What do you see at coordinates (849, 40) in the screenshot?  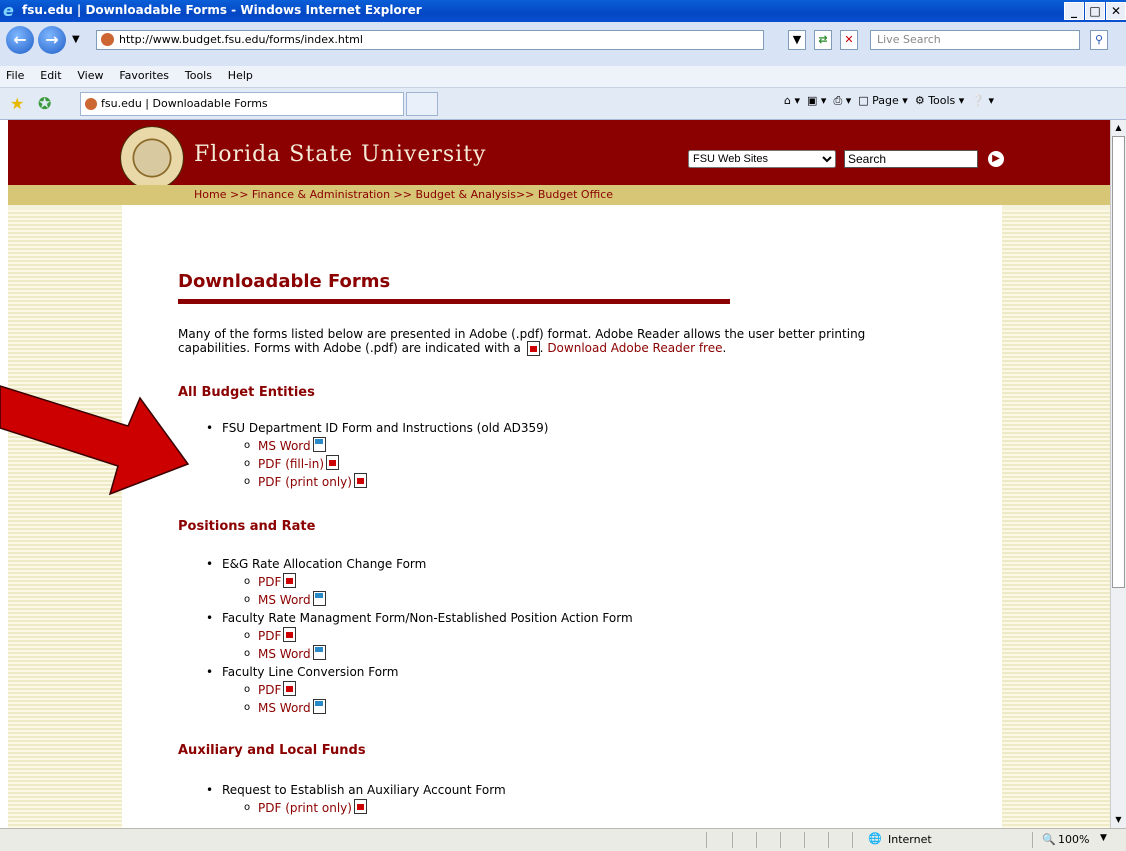 I see `stop-icon: ✕` at bounding box center [849, 40].